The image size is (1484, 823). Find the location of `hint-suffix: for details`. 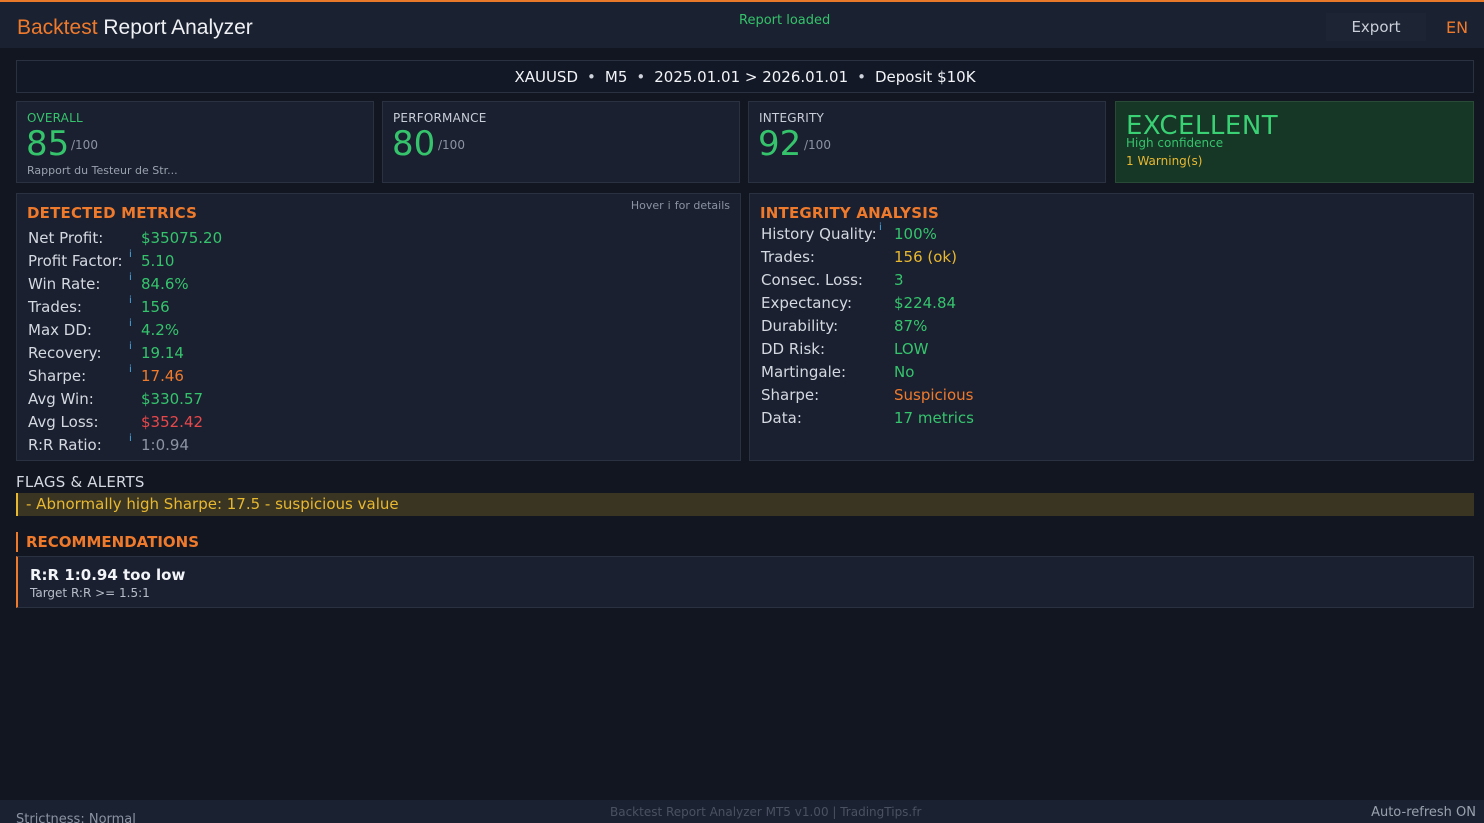

hint-suffix: for details is located at coordinates (702, 205).